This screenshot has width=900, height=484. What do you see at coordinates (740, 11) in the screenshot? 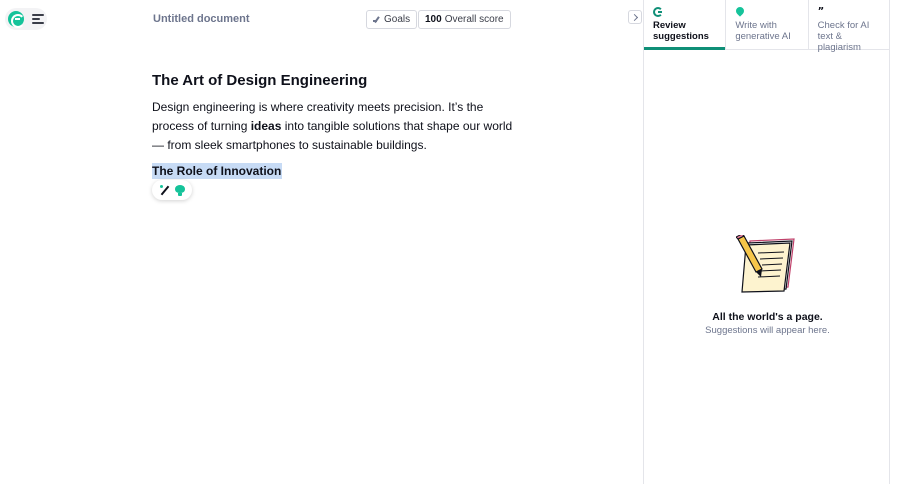
I see `ai-pin-icon` at bounding box center [740, 11].